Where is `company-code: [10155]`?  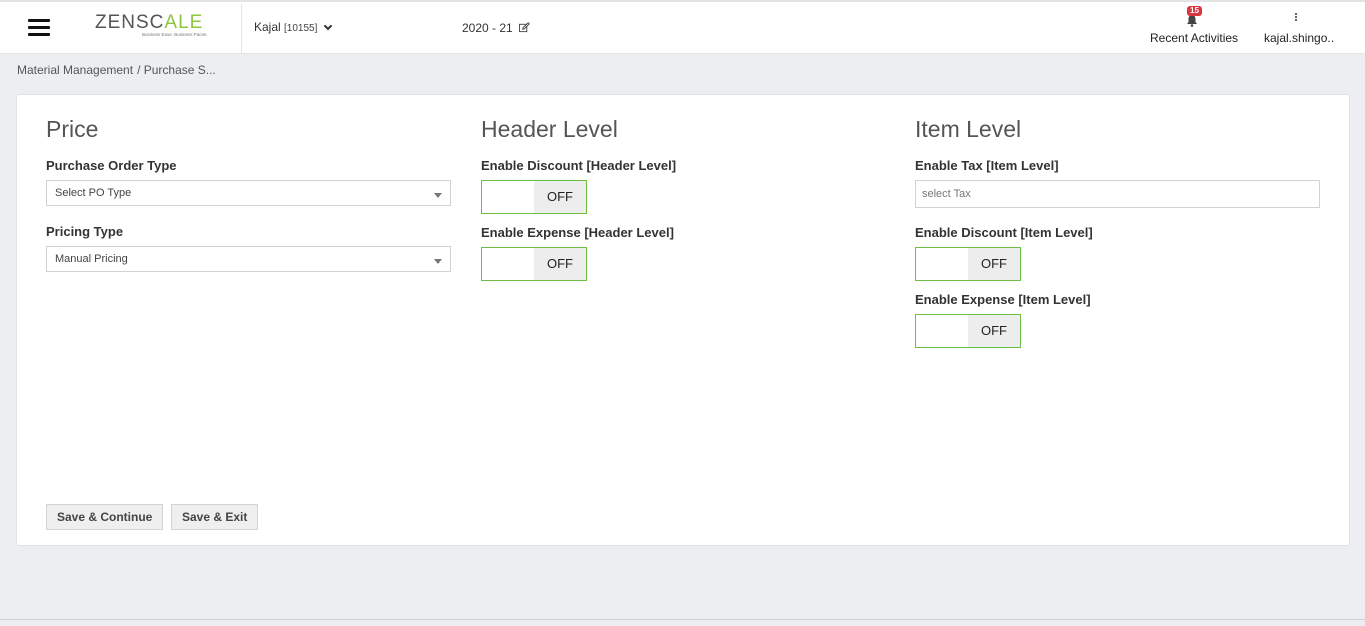
company-code: [10155] is located at coordinates (301, 28).